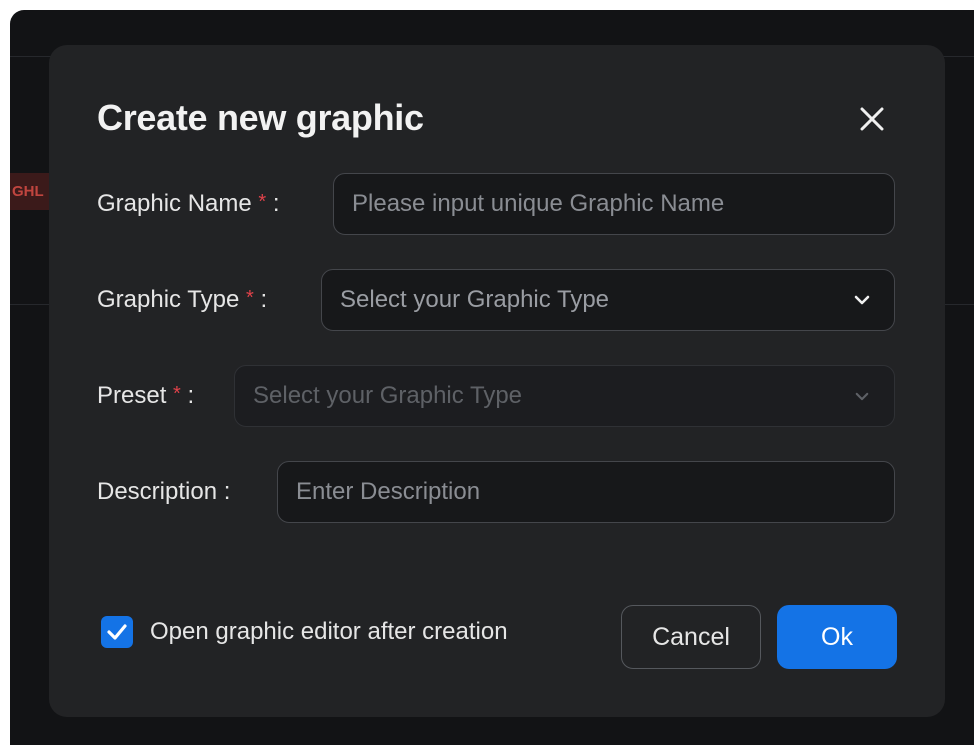  What do you see at coordinates (132, 395) in the screenshot?
I see `preset-label-text: Preset` at bounding box center [132, 395].